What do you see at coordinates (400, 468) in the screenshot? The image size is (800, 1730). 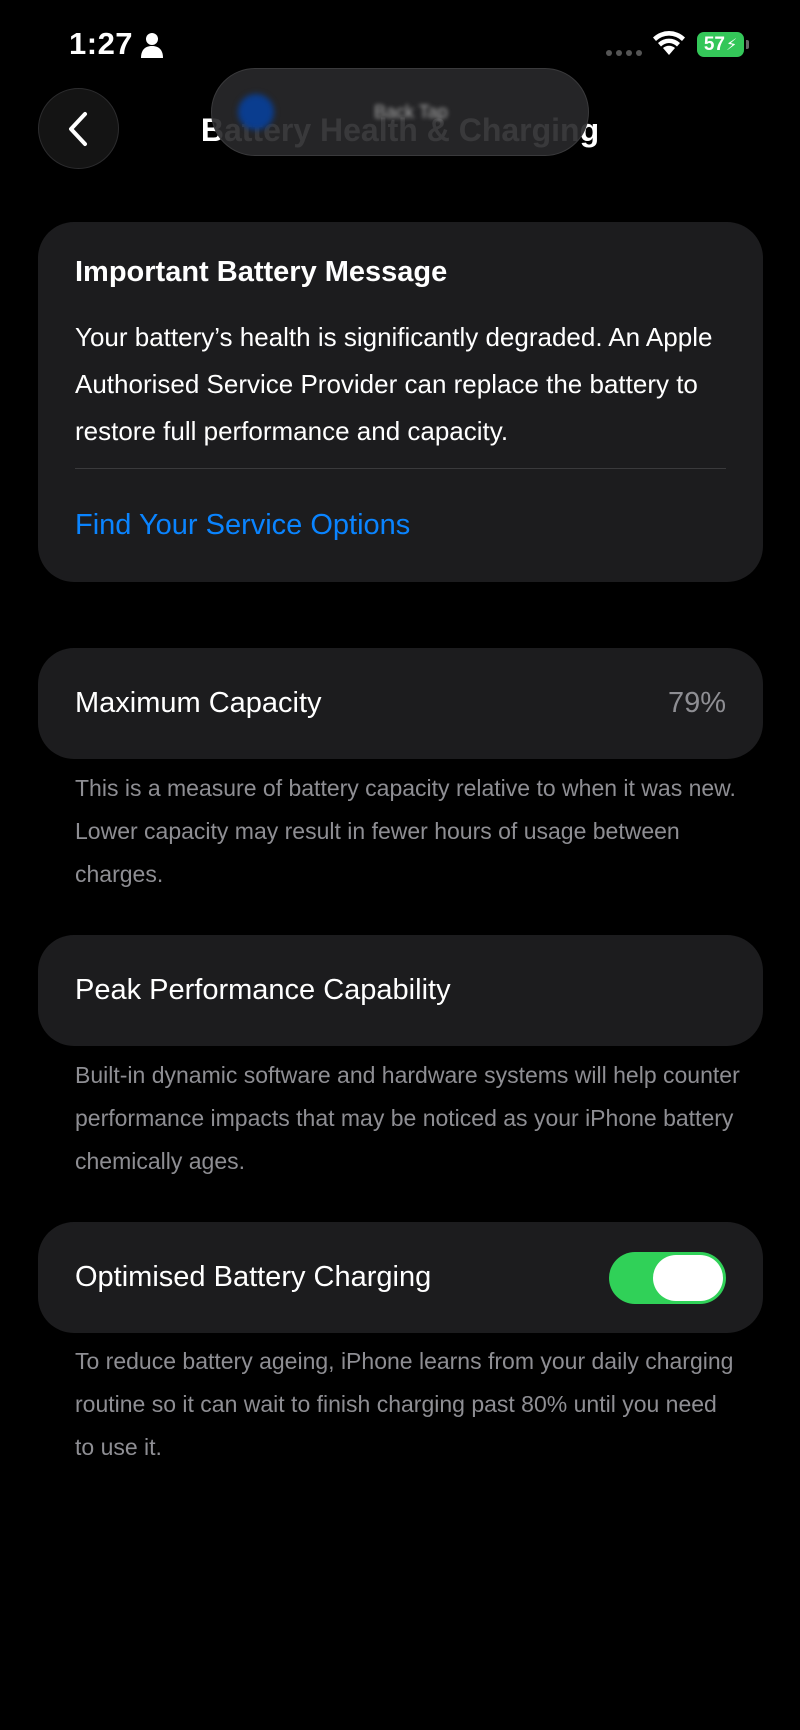 I see `divider` at bounding box center [400, 468].